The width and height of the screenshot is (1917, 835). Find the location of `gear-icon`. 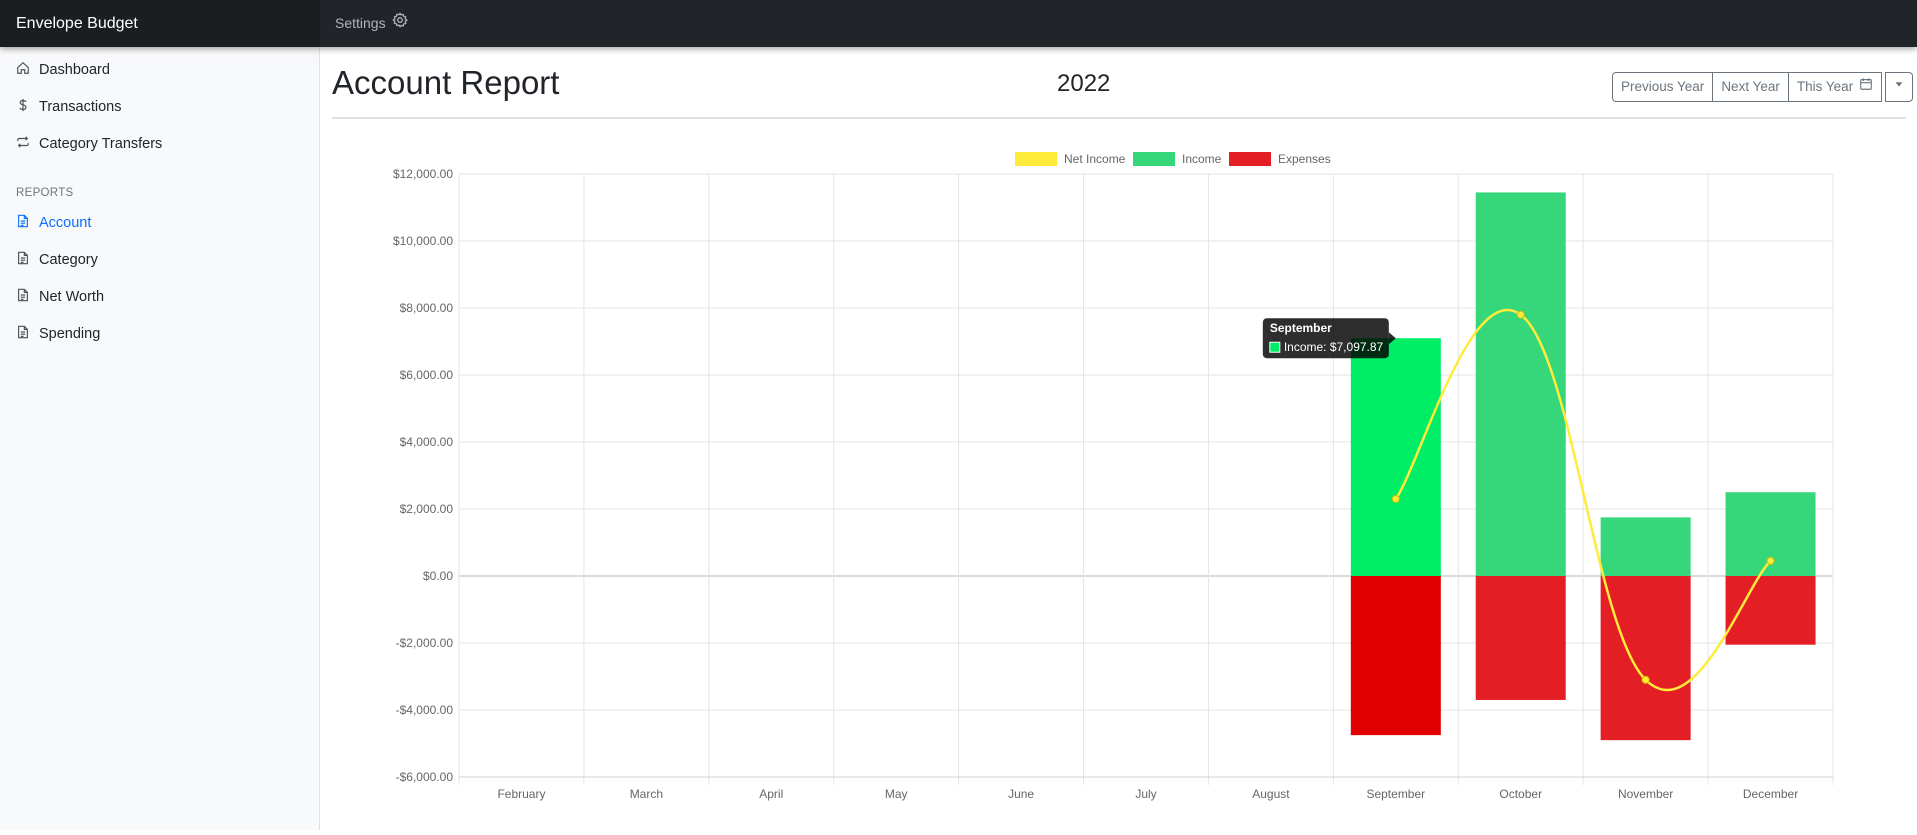

gear-icon is located at coordinates (399, 23).